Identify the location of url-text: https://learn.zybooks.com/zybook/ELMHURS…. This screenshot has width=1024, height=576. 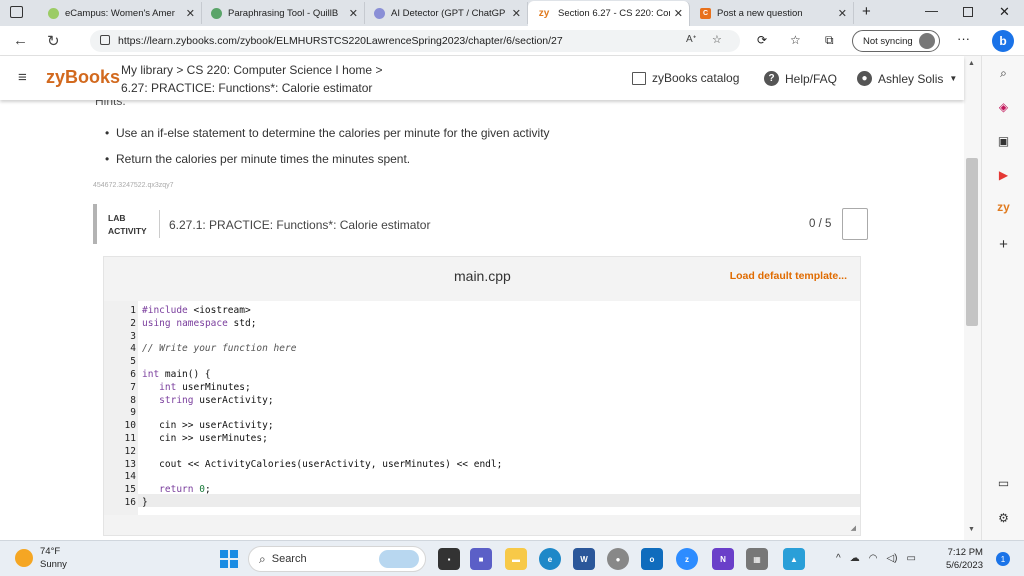
(340, 41).